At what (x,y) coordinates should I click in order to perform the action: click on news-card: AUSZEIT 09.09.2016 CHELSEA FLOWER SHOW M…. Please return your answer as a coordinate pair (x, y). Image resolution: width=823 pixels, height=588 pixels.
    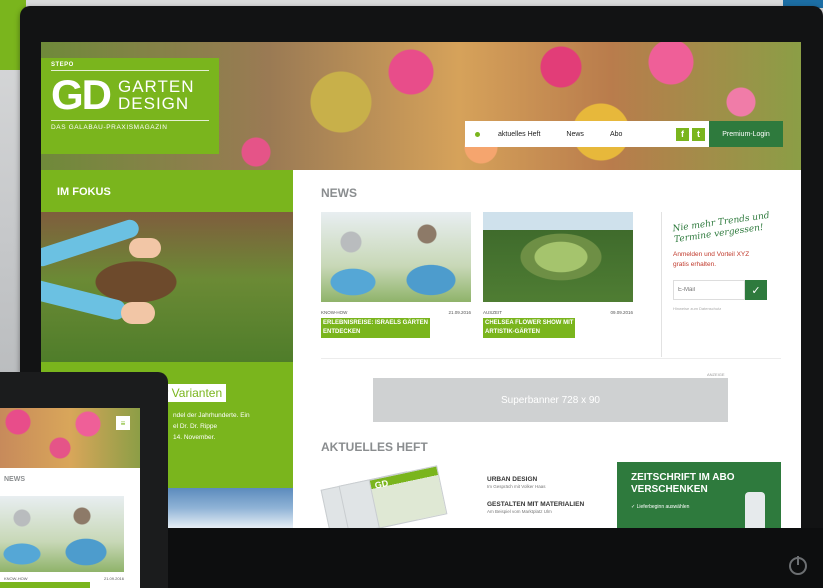
    Looking at the image, I should click on (558, 275).